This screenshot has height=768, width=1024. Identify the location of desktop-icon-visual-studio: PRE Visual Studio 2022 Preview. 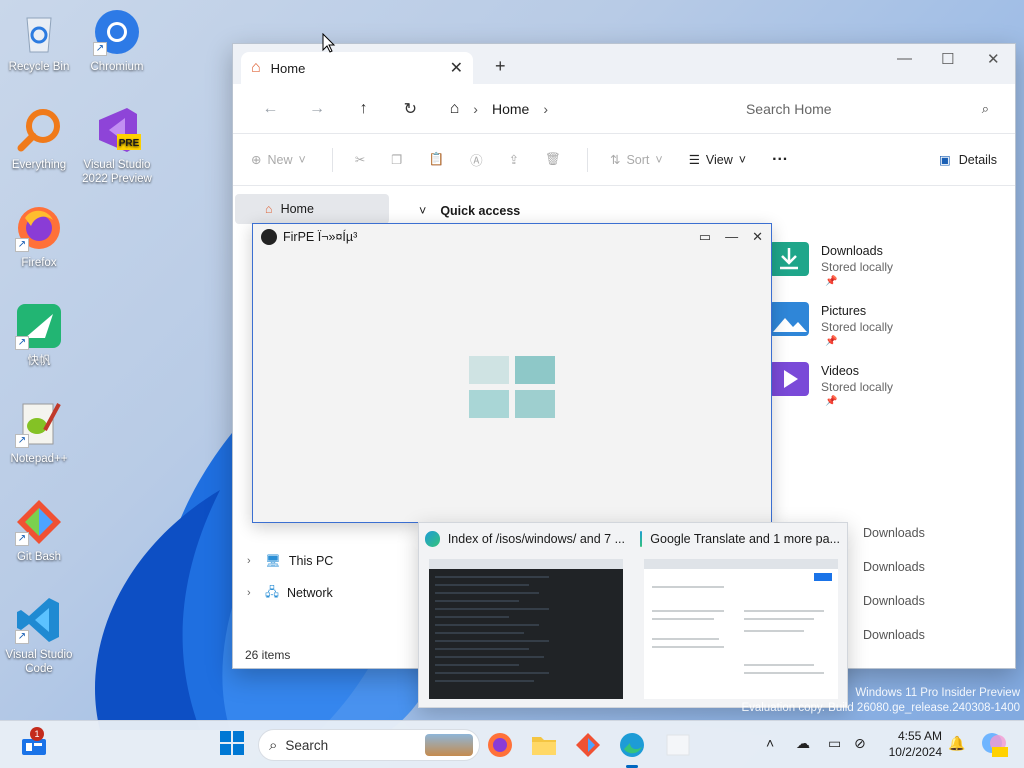
(117, 146).